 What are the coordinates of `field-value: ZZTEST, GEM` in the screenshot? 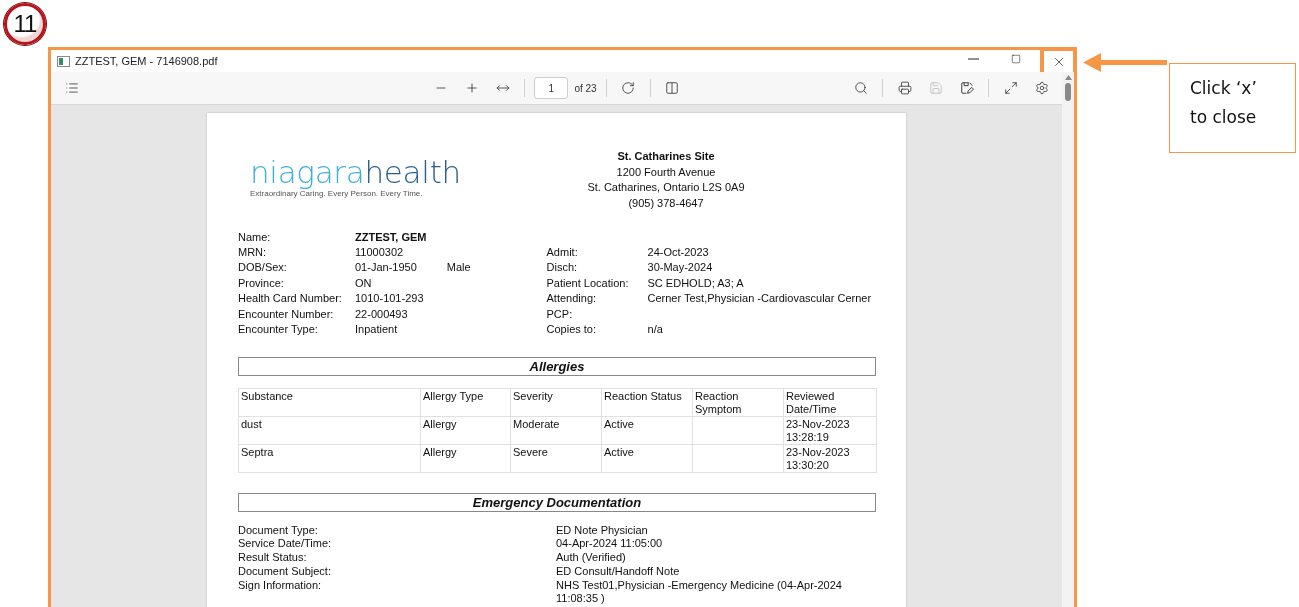 It's located at (391, 236).